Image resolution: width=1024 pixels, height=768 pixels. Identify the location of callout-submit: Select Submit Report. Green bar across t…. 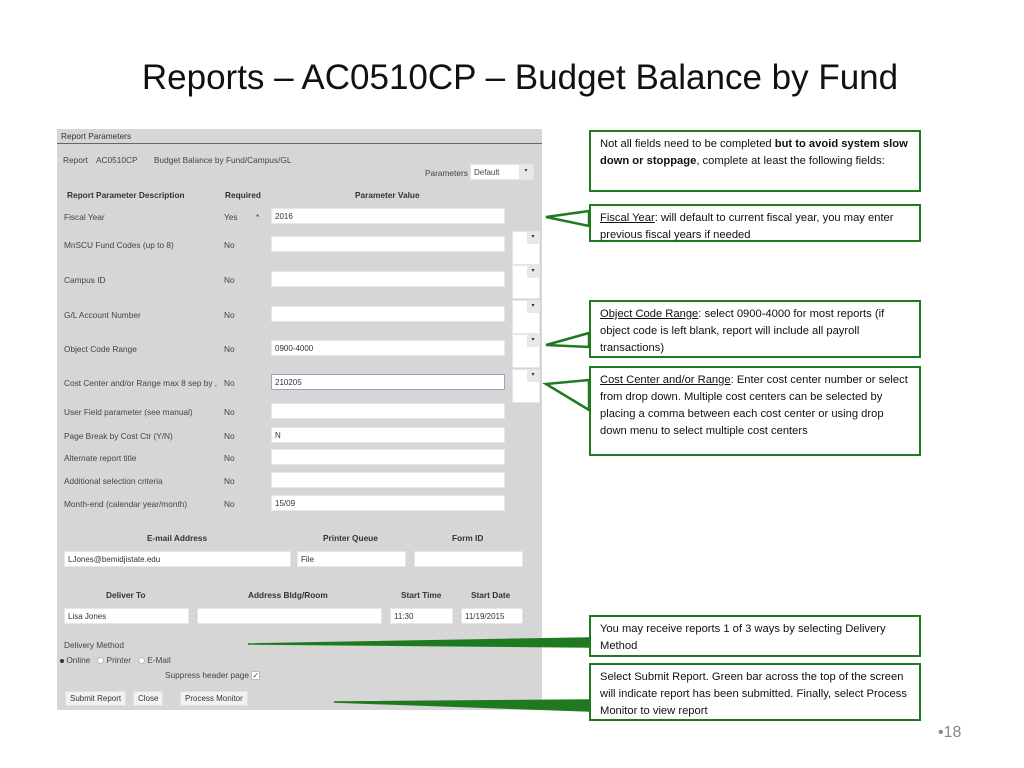
(755, 692).